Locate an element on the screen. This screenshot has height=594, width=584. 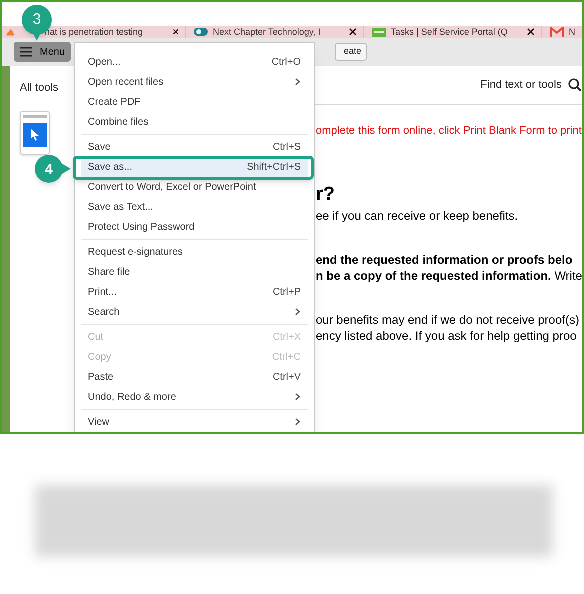
menu-item: Request e-signatures is located at coordinates (194, 252).